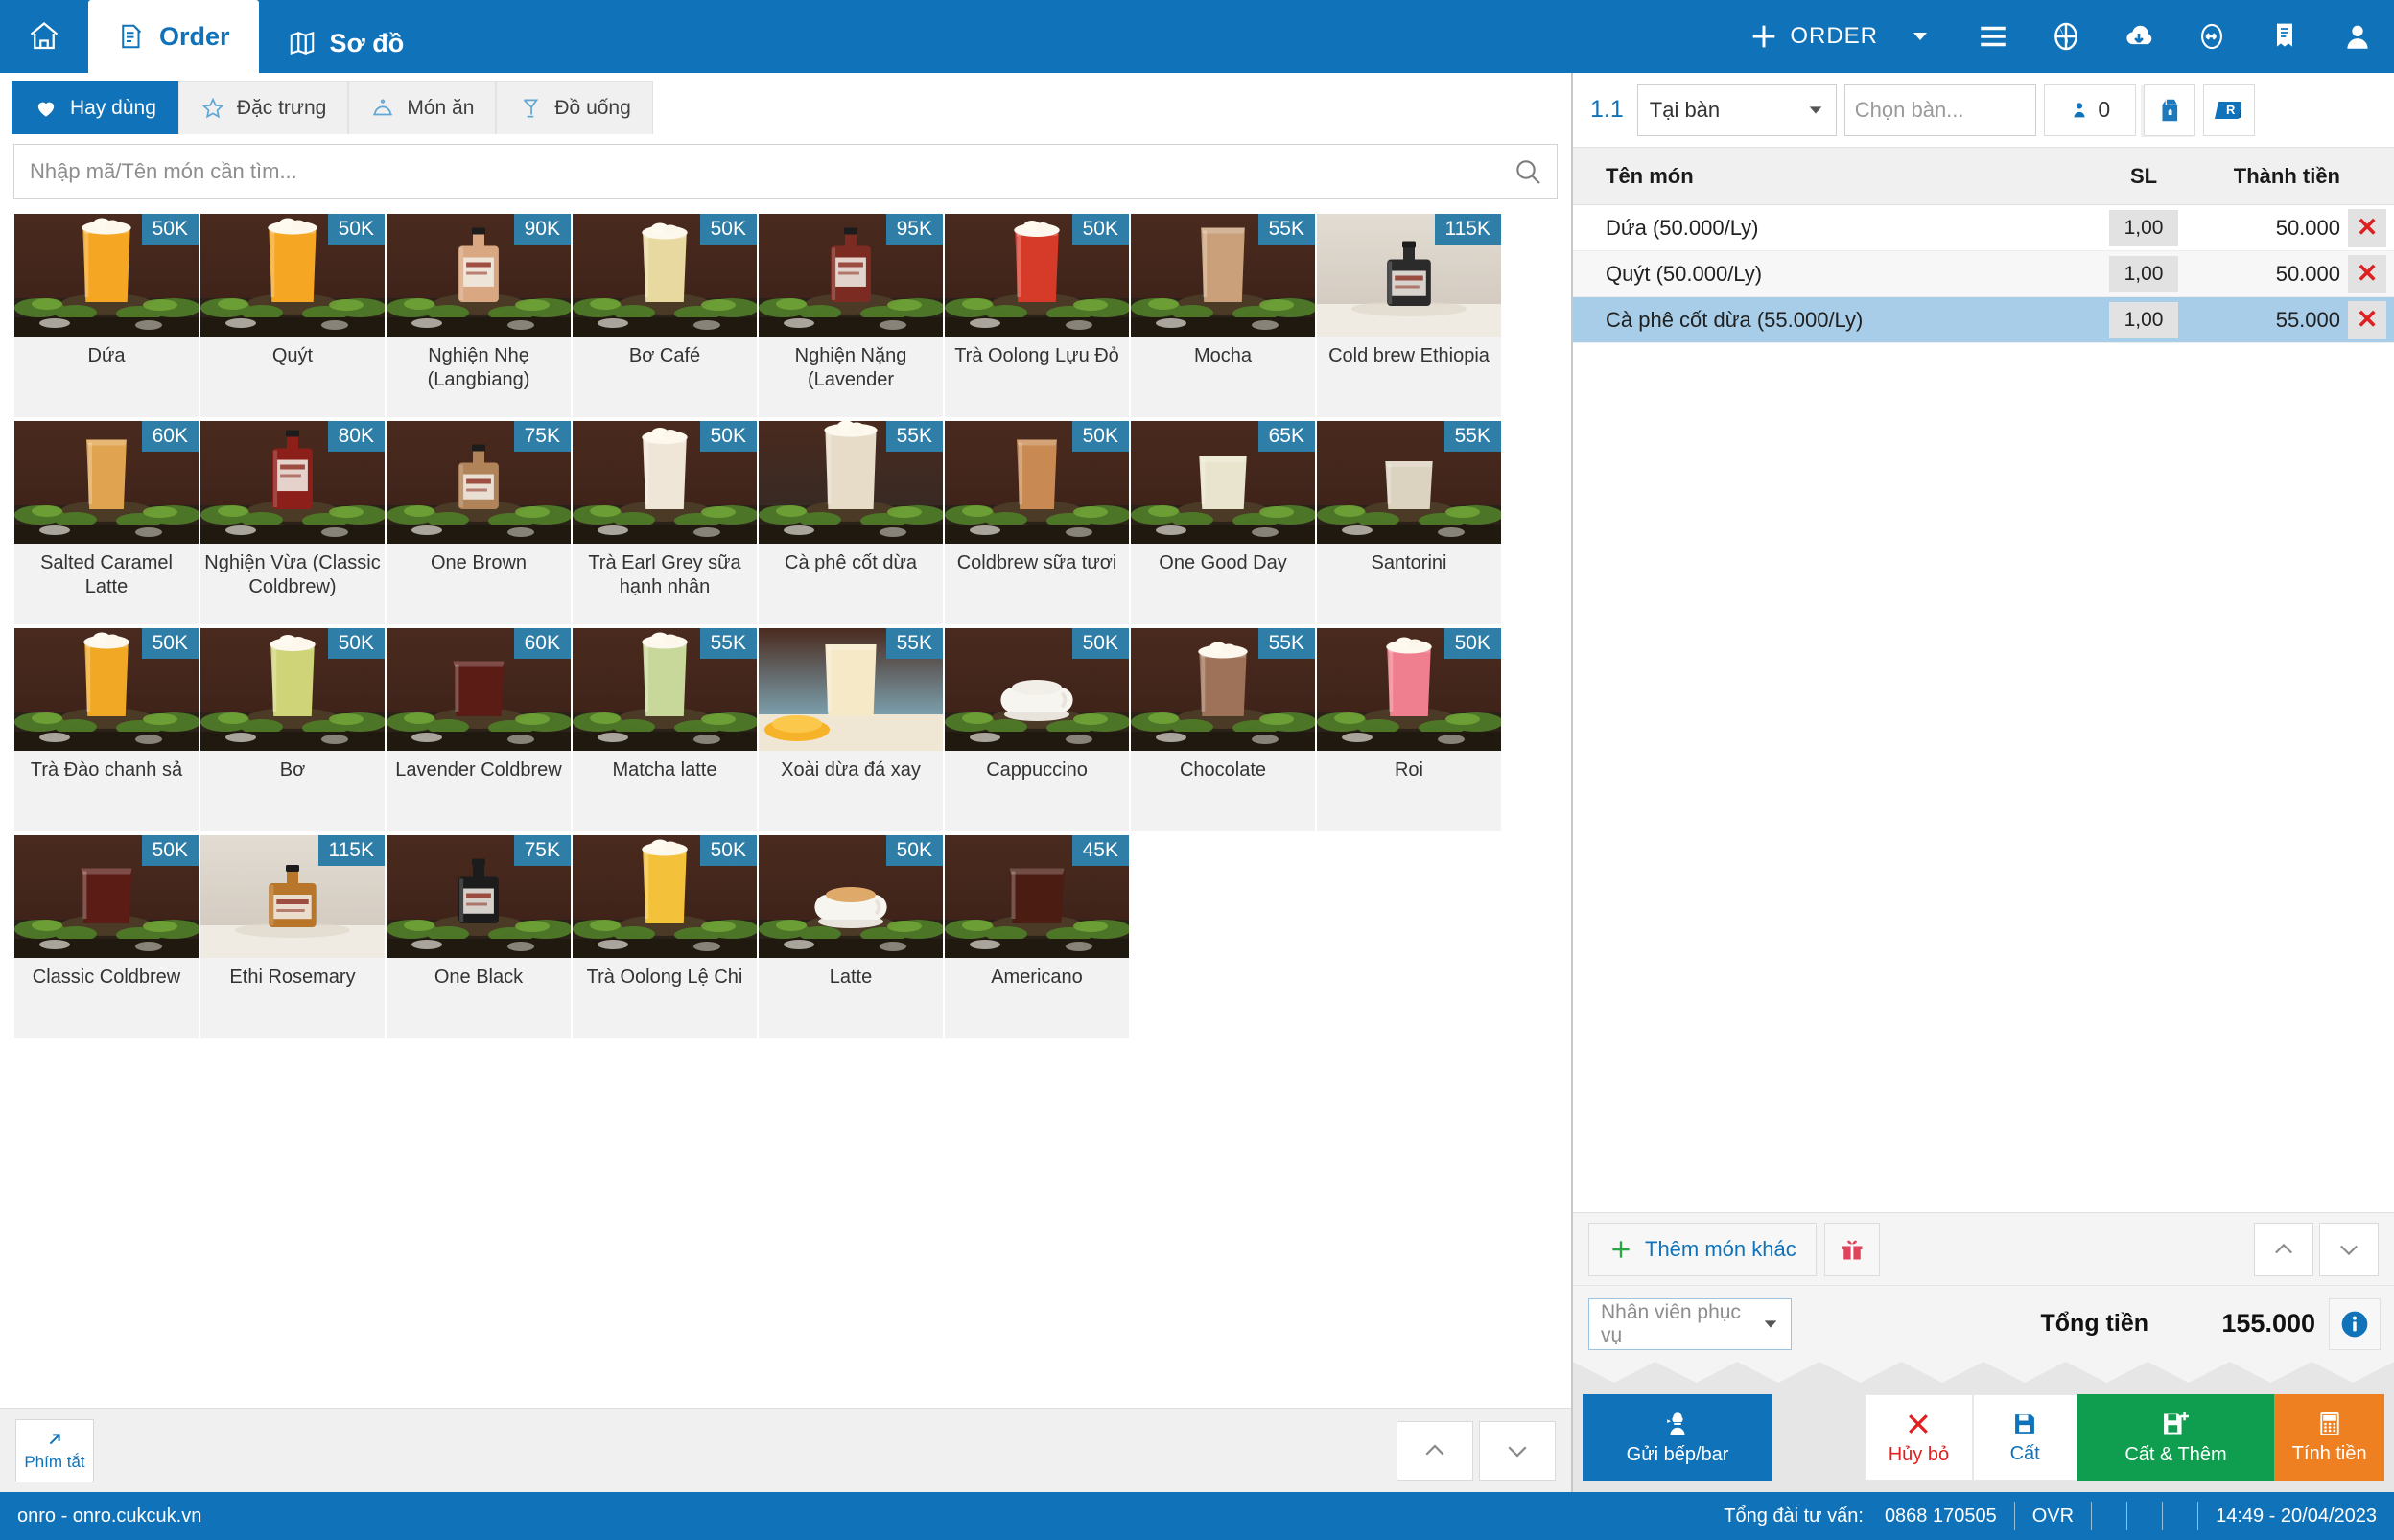  Describe the element at coordinates (2357, 36) in the screenshot. I see `user-account-button` at that location.